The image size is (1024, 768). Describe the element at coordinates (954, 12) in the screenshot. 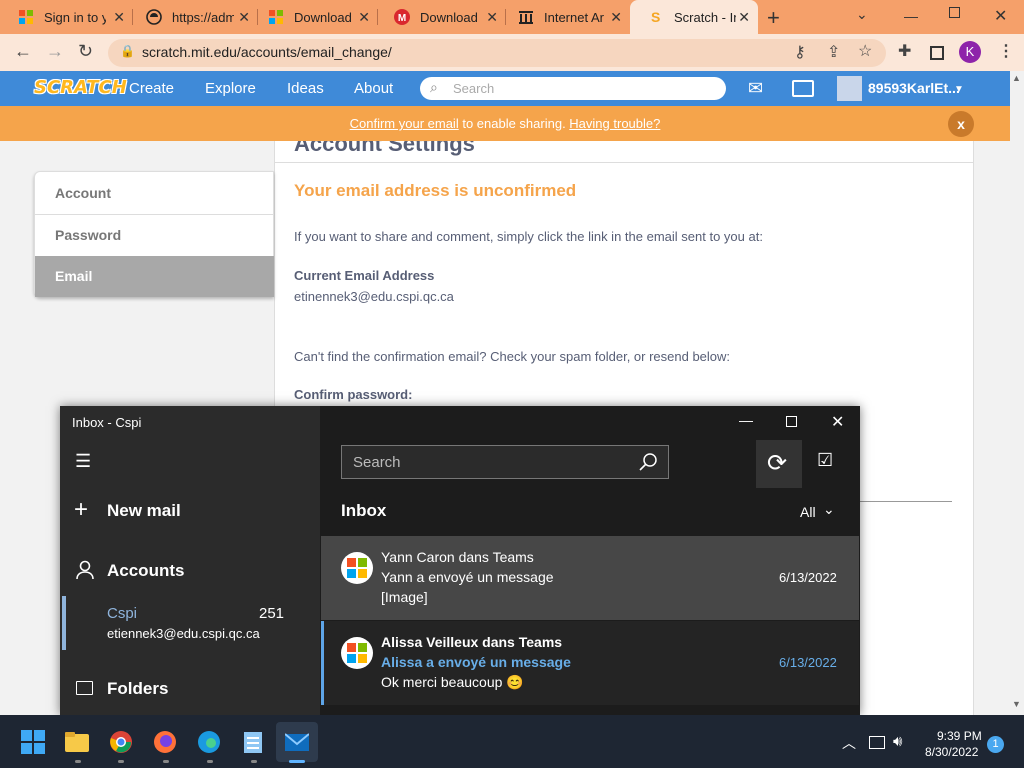

I see `restore-icon` at that location.